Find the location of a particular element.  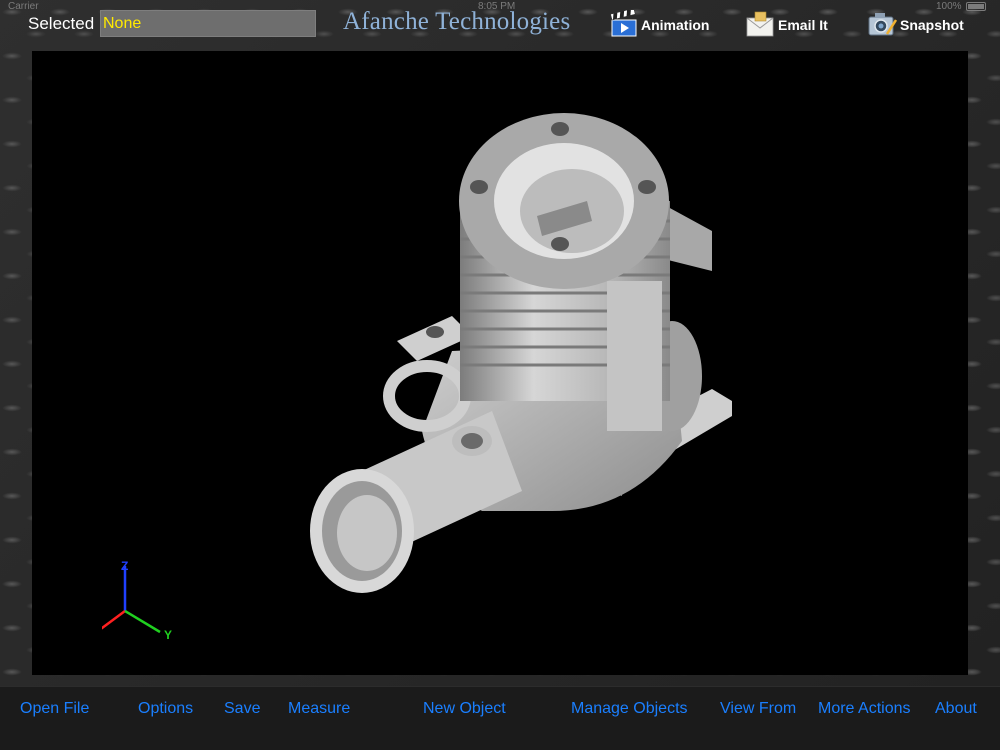

axis-y-label: Y is located at coordinates (168, 635).